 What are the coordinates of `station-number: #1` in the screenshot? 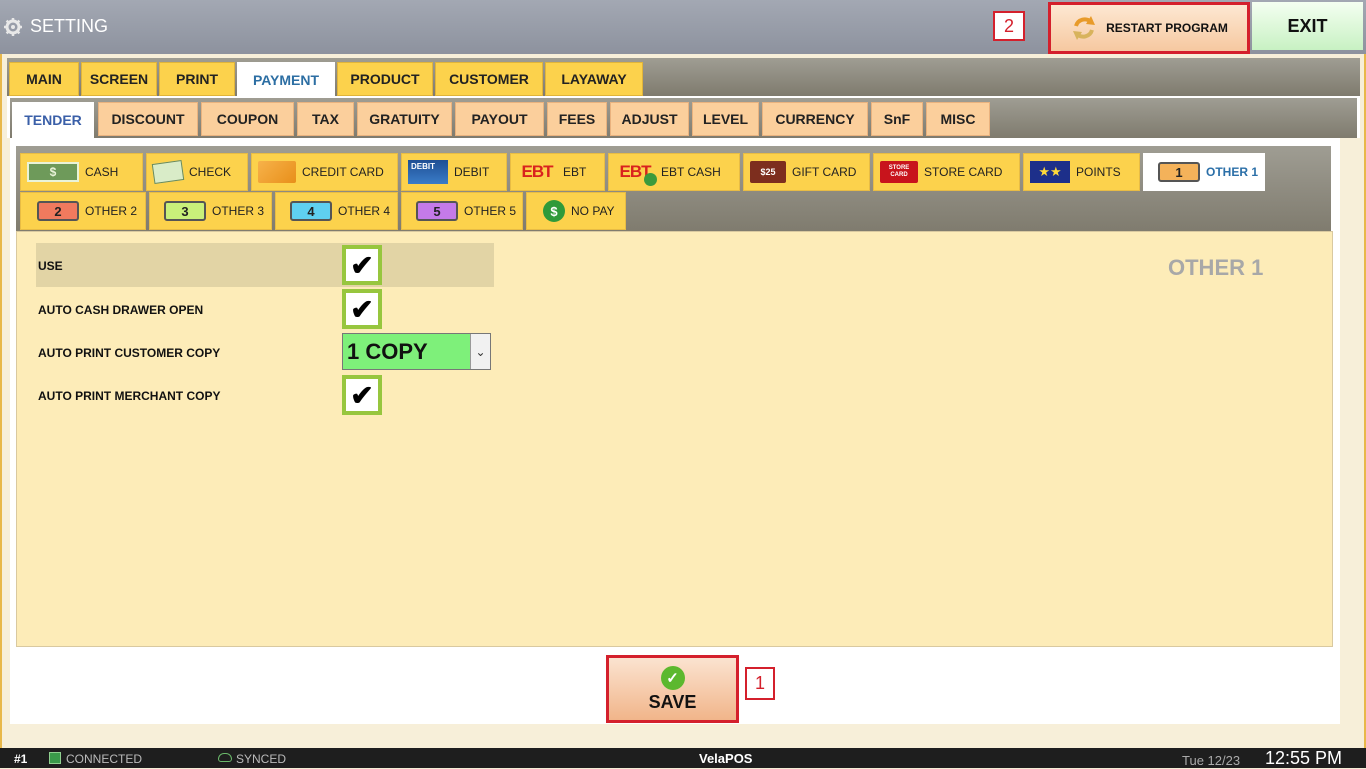 It's located at (21, 759).